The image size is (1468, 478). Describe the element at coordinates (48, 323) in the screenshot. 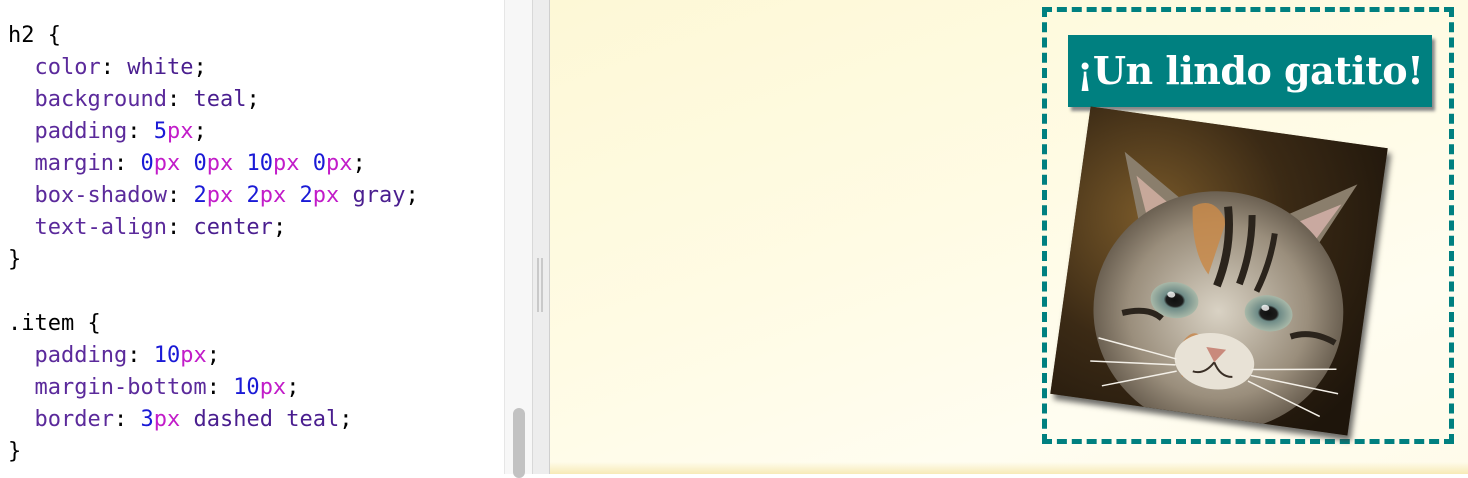

I see `code-token-sel: .item` at that location.